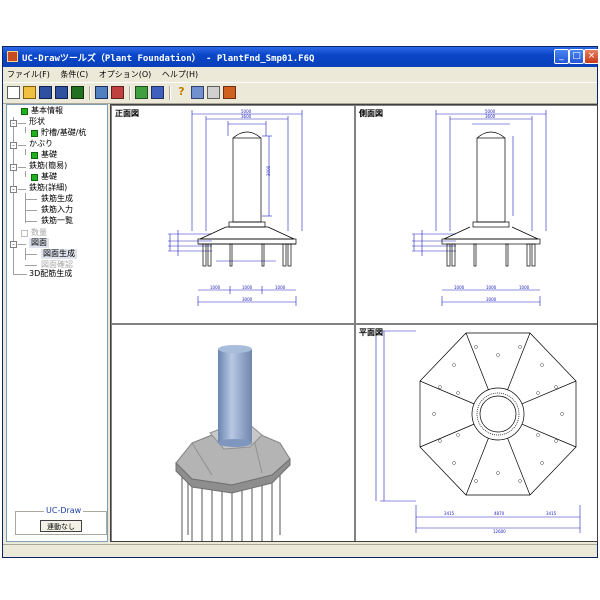  I want to click on tree-item-rebar-foundation: 基礎, so click(49, 177).